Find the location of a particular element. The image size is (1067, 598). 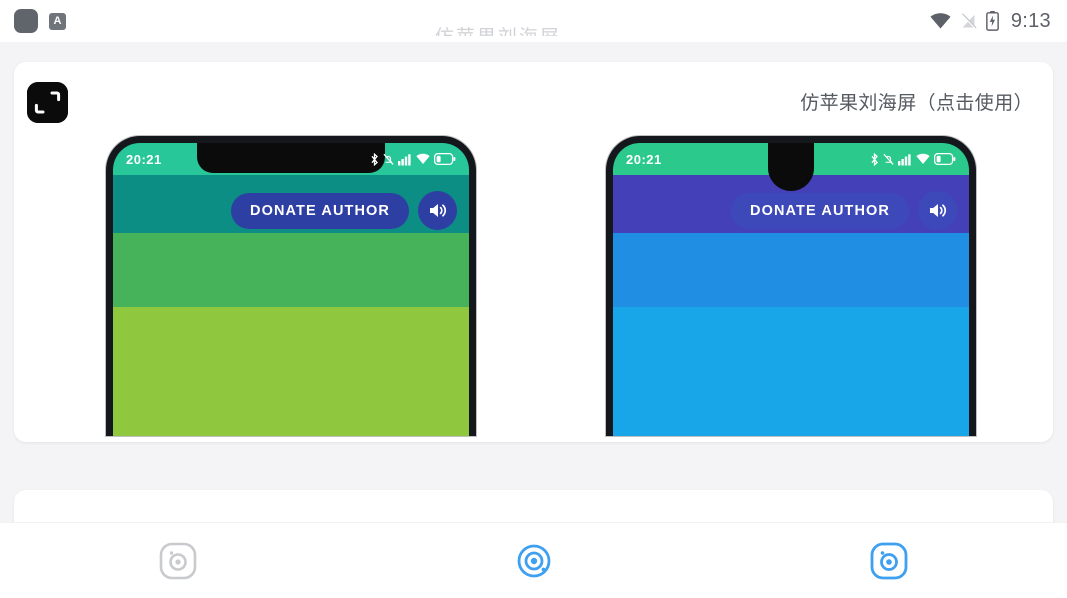

battery-charging-icon is located at coordinates (992, 21).